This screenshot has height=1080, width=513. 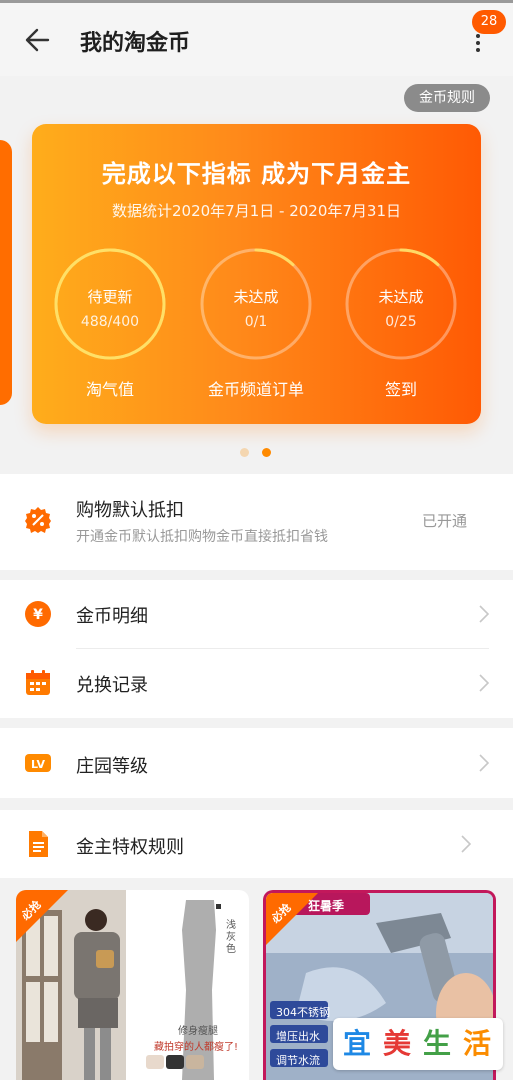 What do you see at coordinates (256, 211) in the screenshot?
I see `card-subtitle: 数据统计2020年7月1日 - 2020年7月31日` at bounding box center [256, 211].